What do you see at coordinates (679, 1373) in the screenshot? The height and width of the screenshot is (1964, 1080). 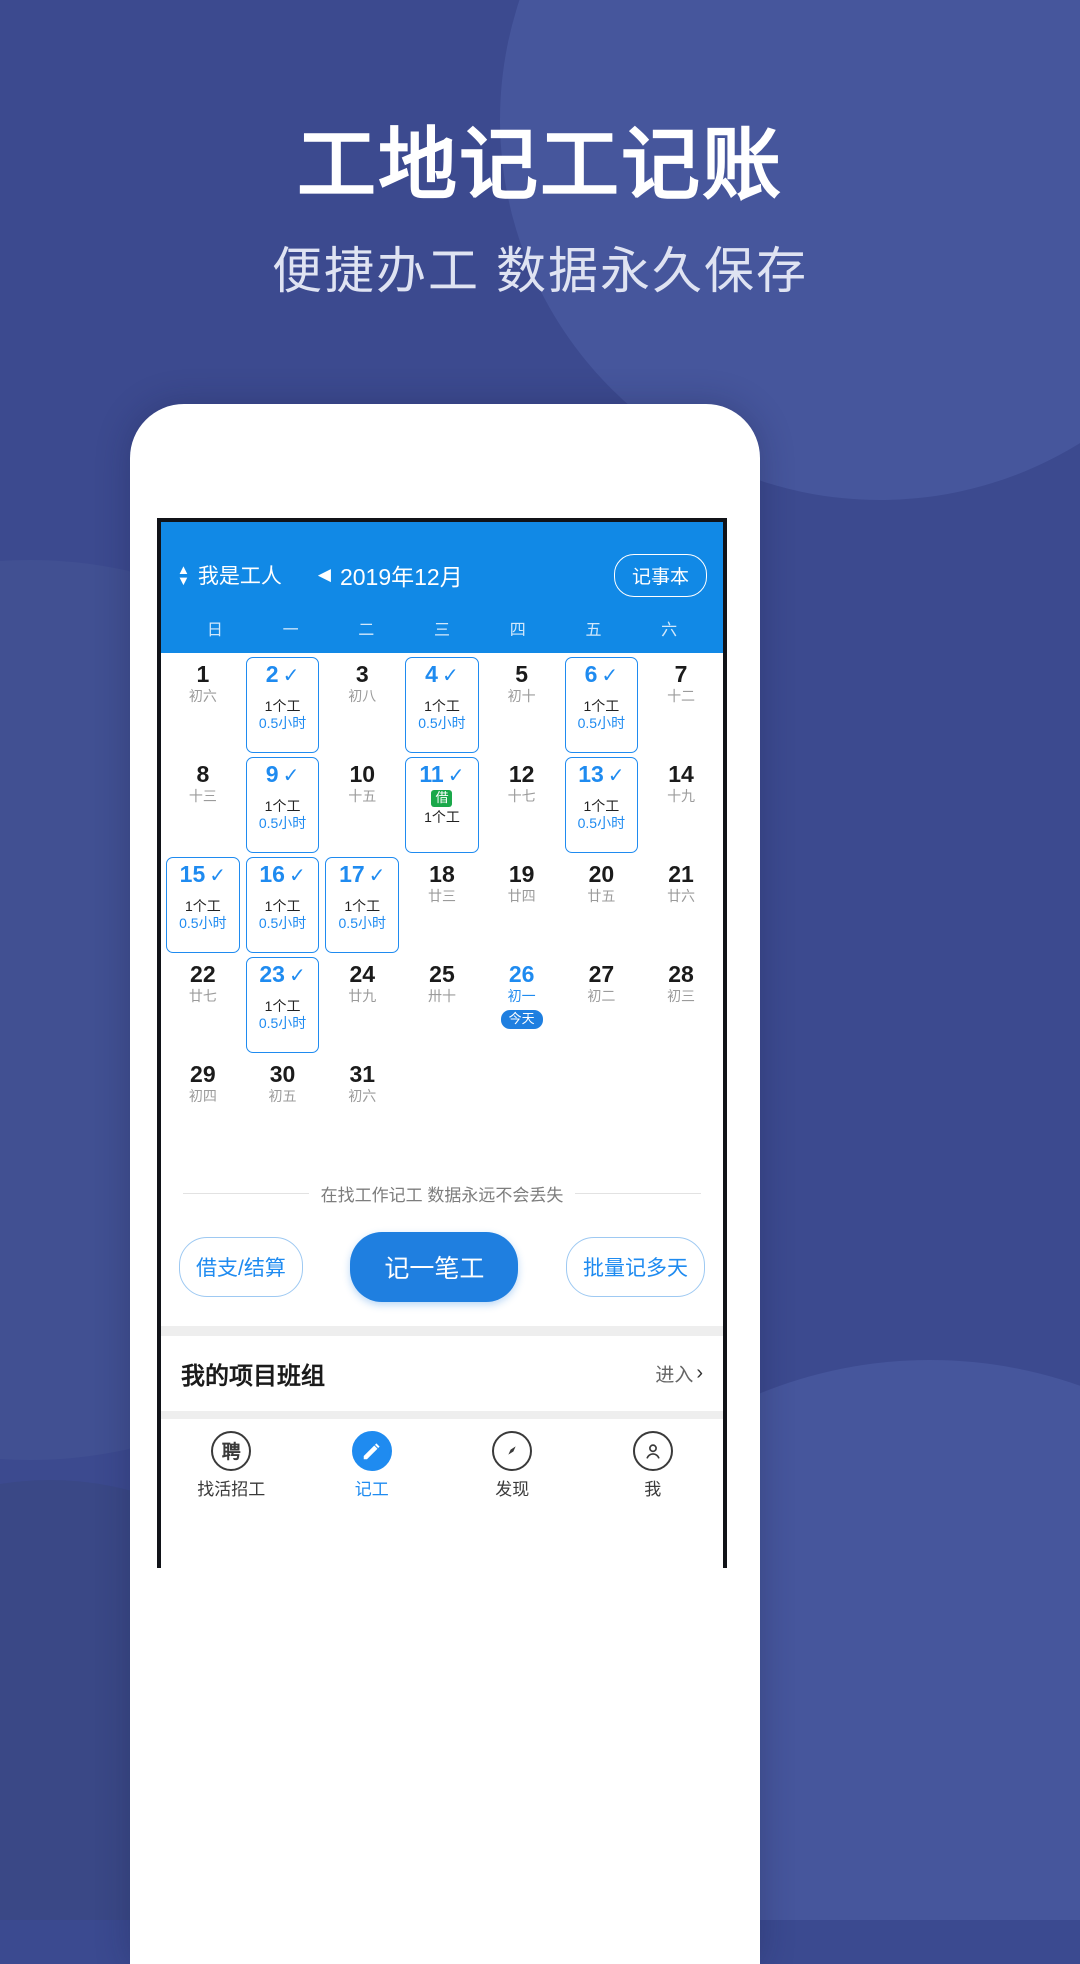 I see `enter-link: 进入 ›` at bounding box center [679, 1373].